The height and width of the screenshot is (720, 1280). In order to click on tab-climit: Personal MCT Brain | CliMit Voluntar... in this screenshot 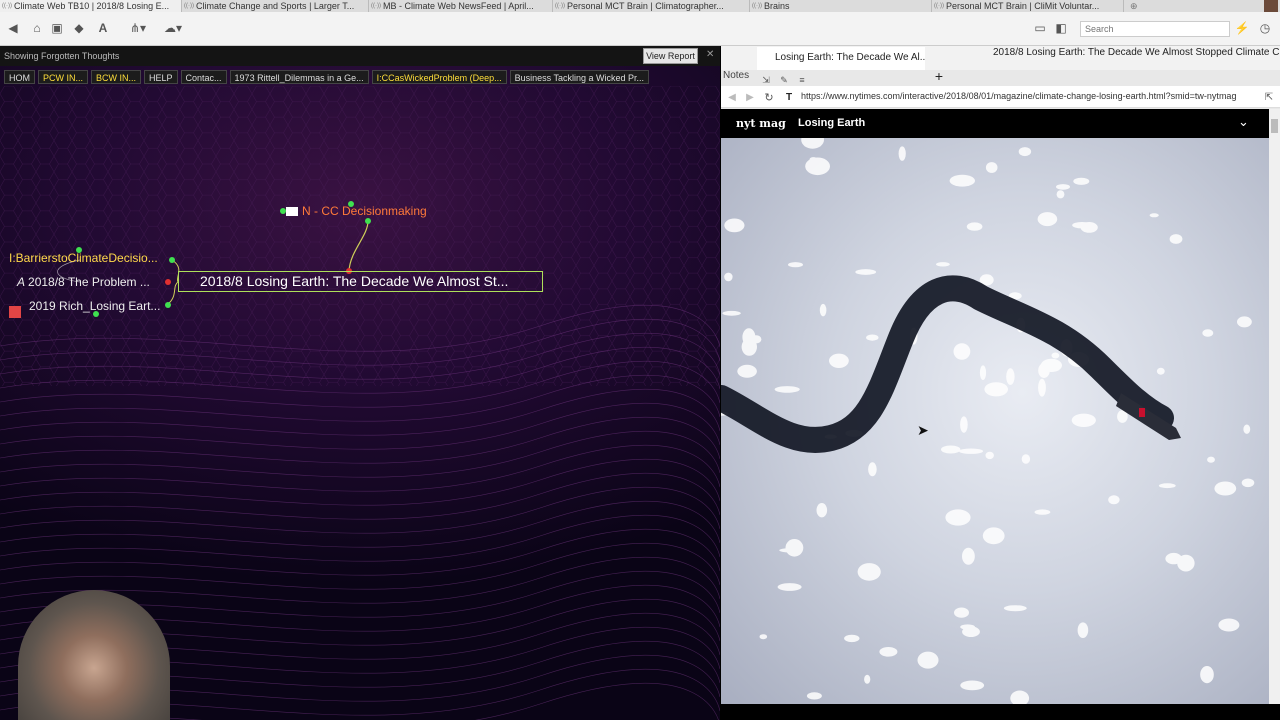, I will do `click(1028, 6)`.